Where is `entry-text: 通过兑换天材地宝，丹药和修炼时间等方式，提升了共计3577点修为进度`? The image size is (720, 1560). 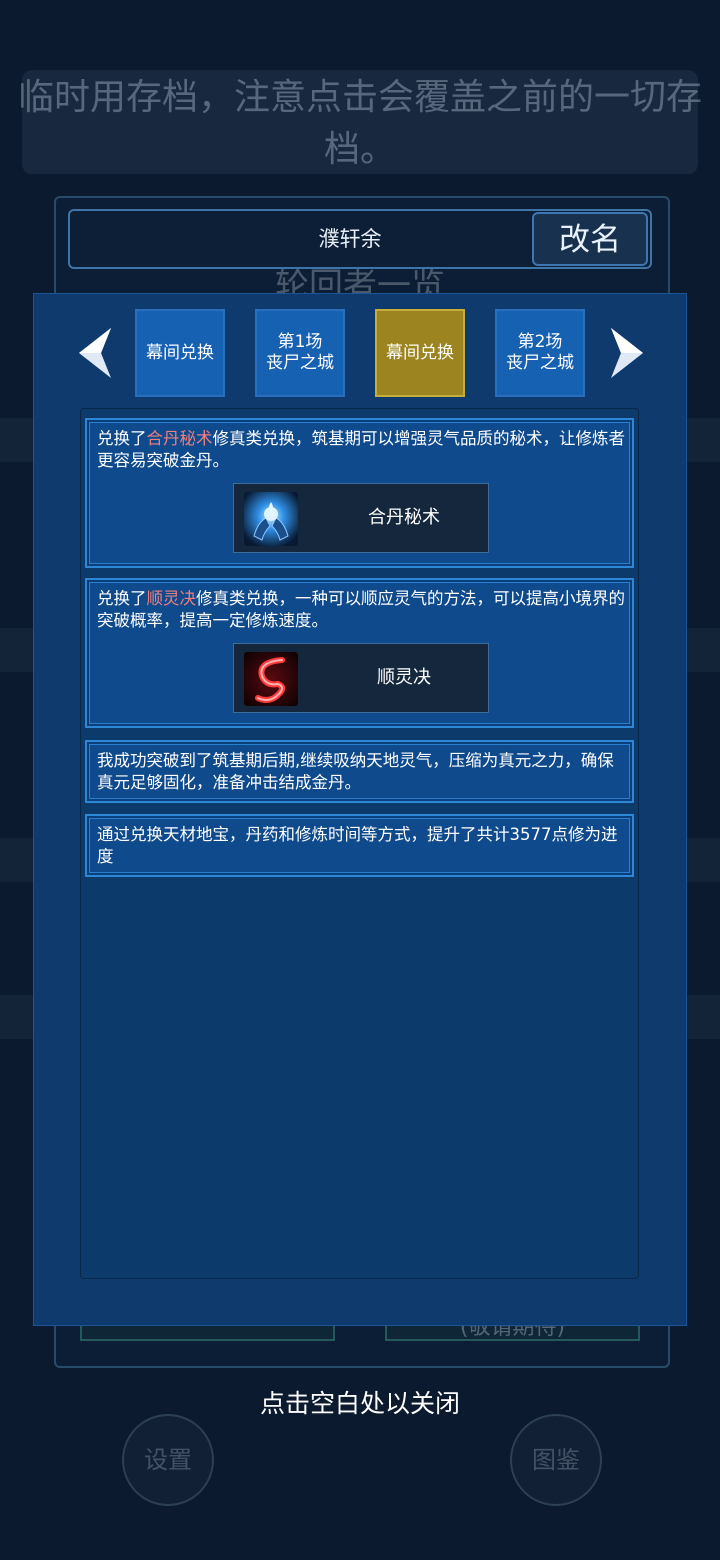 entry-text: 通过兑换天材地宝，丹药和修炼时间等方式，提升了共计3577点修为进度 is located at coordinates (357, 845).